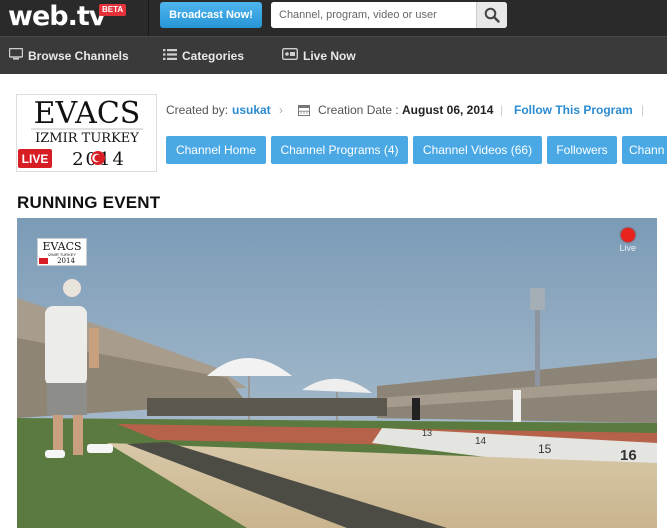 The image size is (667, 528). Describe the element at coordinates (481, 441) in the screenshot. I see `lane-marker: 14` at that location.